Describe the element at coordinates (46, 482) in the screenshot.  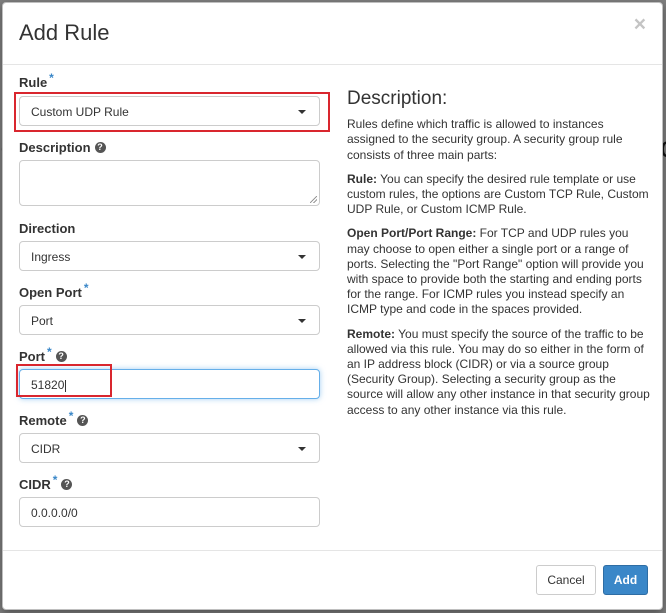
I see `cidr-label: CIDR *?` at that location.